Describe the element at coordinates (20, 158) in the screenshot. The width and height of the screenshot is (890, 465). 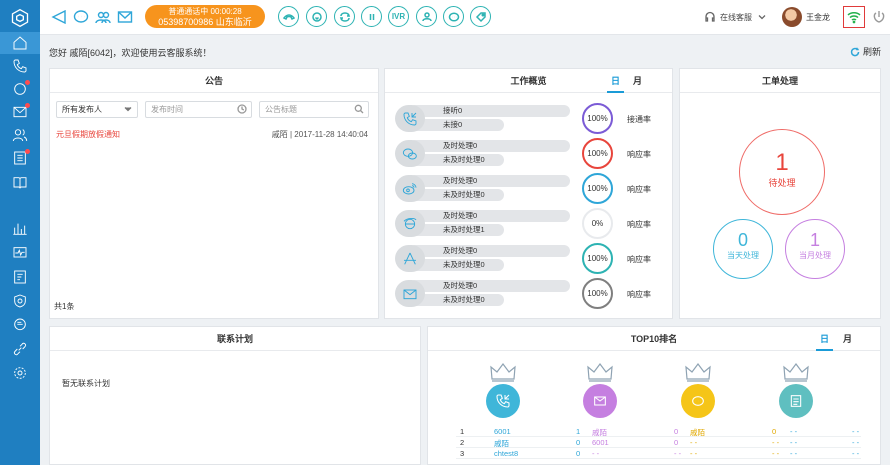
I see `list-icon` at that location.